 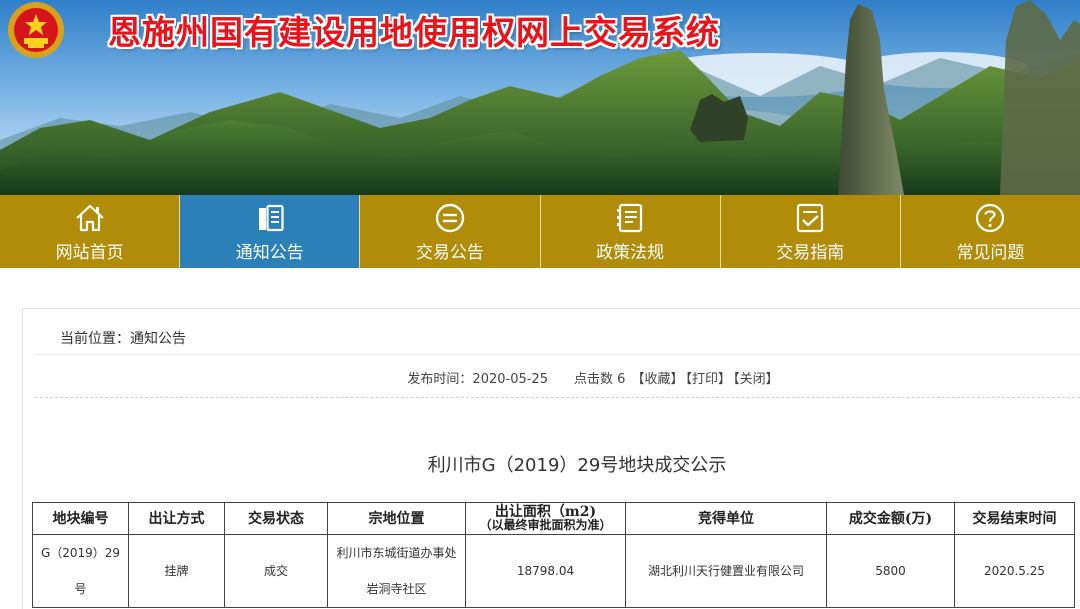 What do you see at coordinates (810, 252) in the screenshot?
I see `nav-label-trade-guide: 交易指南` at bounding box center [810, 252].